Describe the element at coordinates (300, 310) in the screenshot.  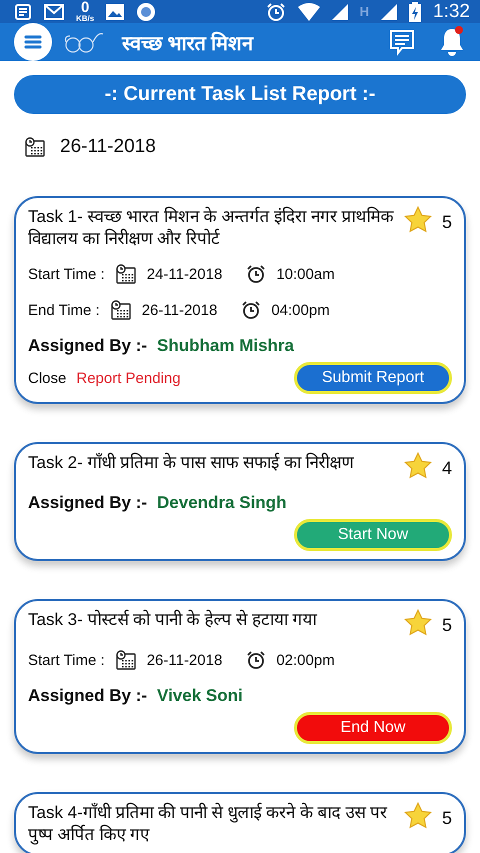
I see `time-text: 04:00pm` at that location.